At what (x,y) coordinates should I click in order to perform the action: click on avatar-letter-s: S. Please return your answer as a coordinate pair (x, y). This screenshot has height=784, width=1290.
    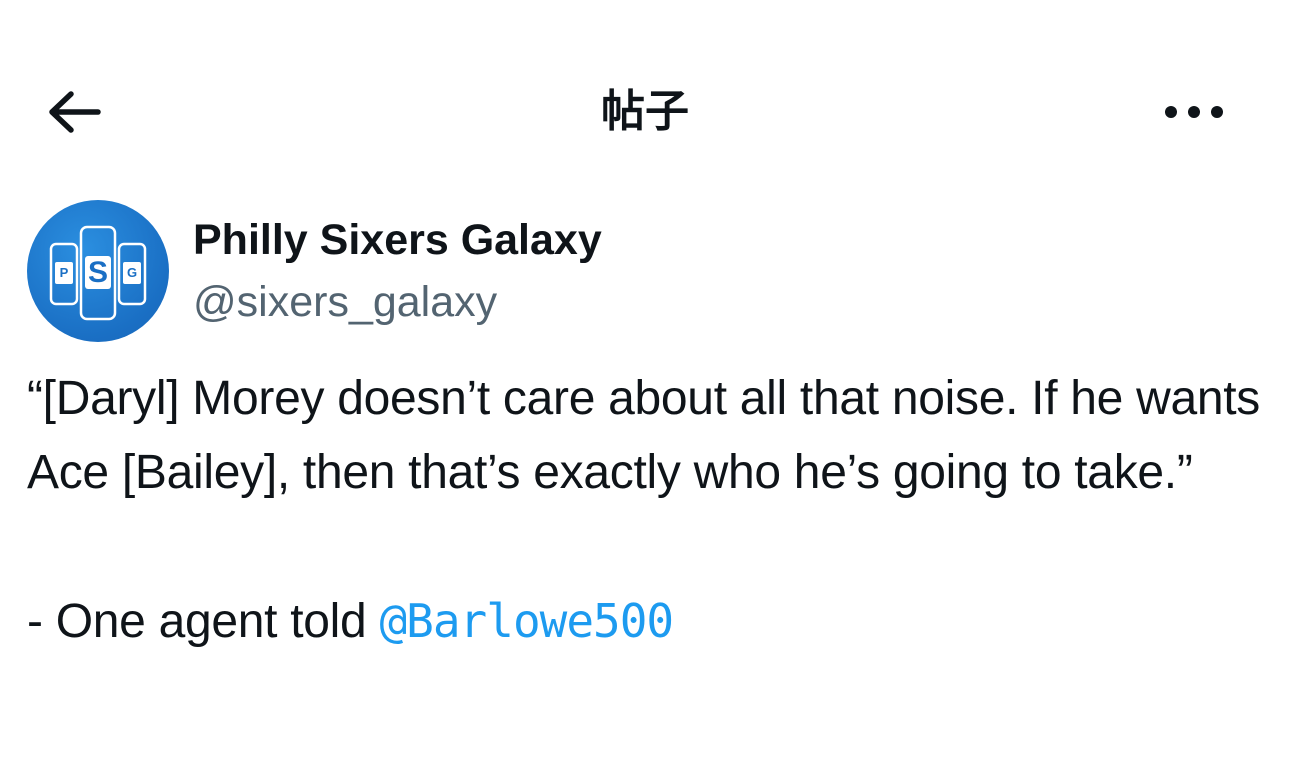
    Looking at the image, I should click on (97, 272).